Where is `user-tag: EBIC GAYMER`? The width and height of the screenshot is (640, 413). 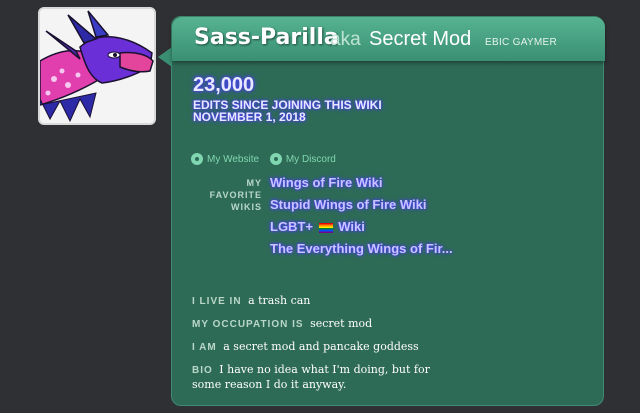 user-tag: EBIC GAYMER is located at coordinates (521, 42).